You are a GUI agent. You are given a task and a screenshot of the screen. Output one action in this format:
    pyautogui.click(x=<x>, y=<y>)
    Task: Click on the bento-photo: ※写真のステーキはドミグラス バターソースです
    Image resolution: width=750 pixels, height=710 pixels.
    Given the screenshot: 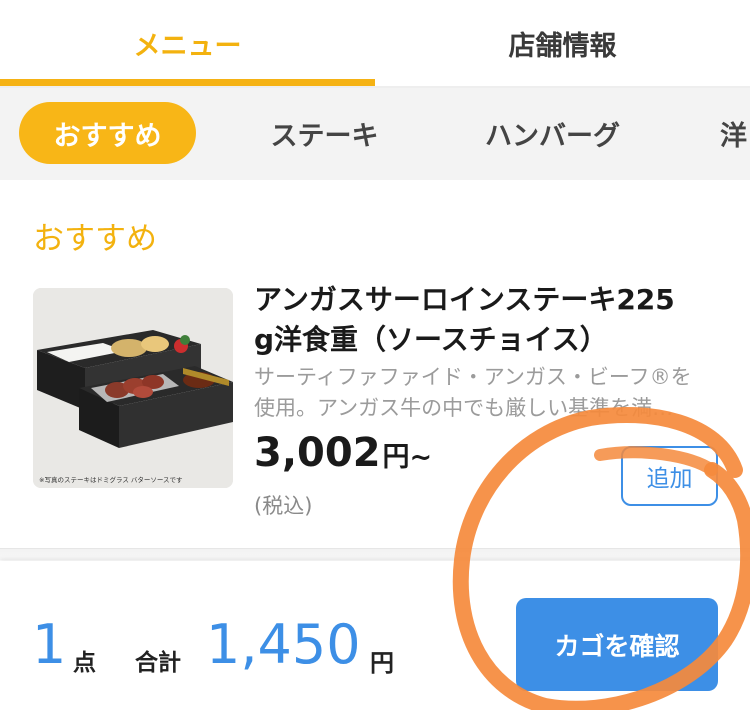 What is the action you would take?
    pyautogui.click(x=133, y=388)
    